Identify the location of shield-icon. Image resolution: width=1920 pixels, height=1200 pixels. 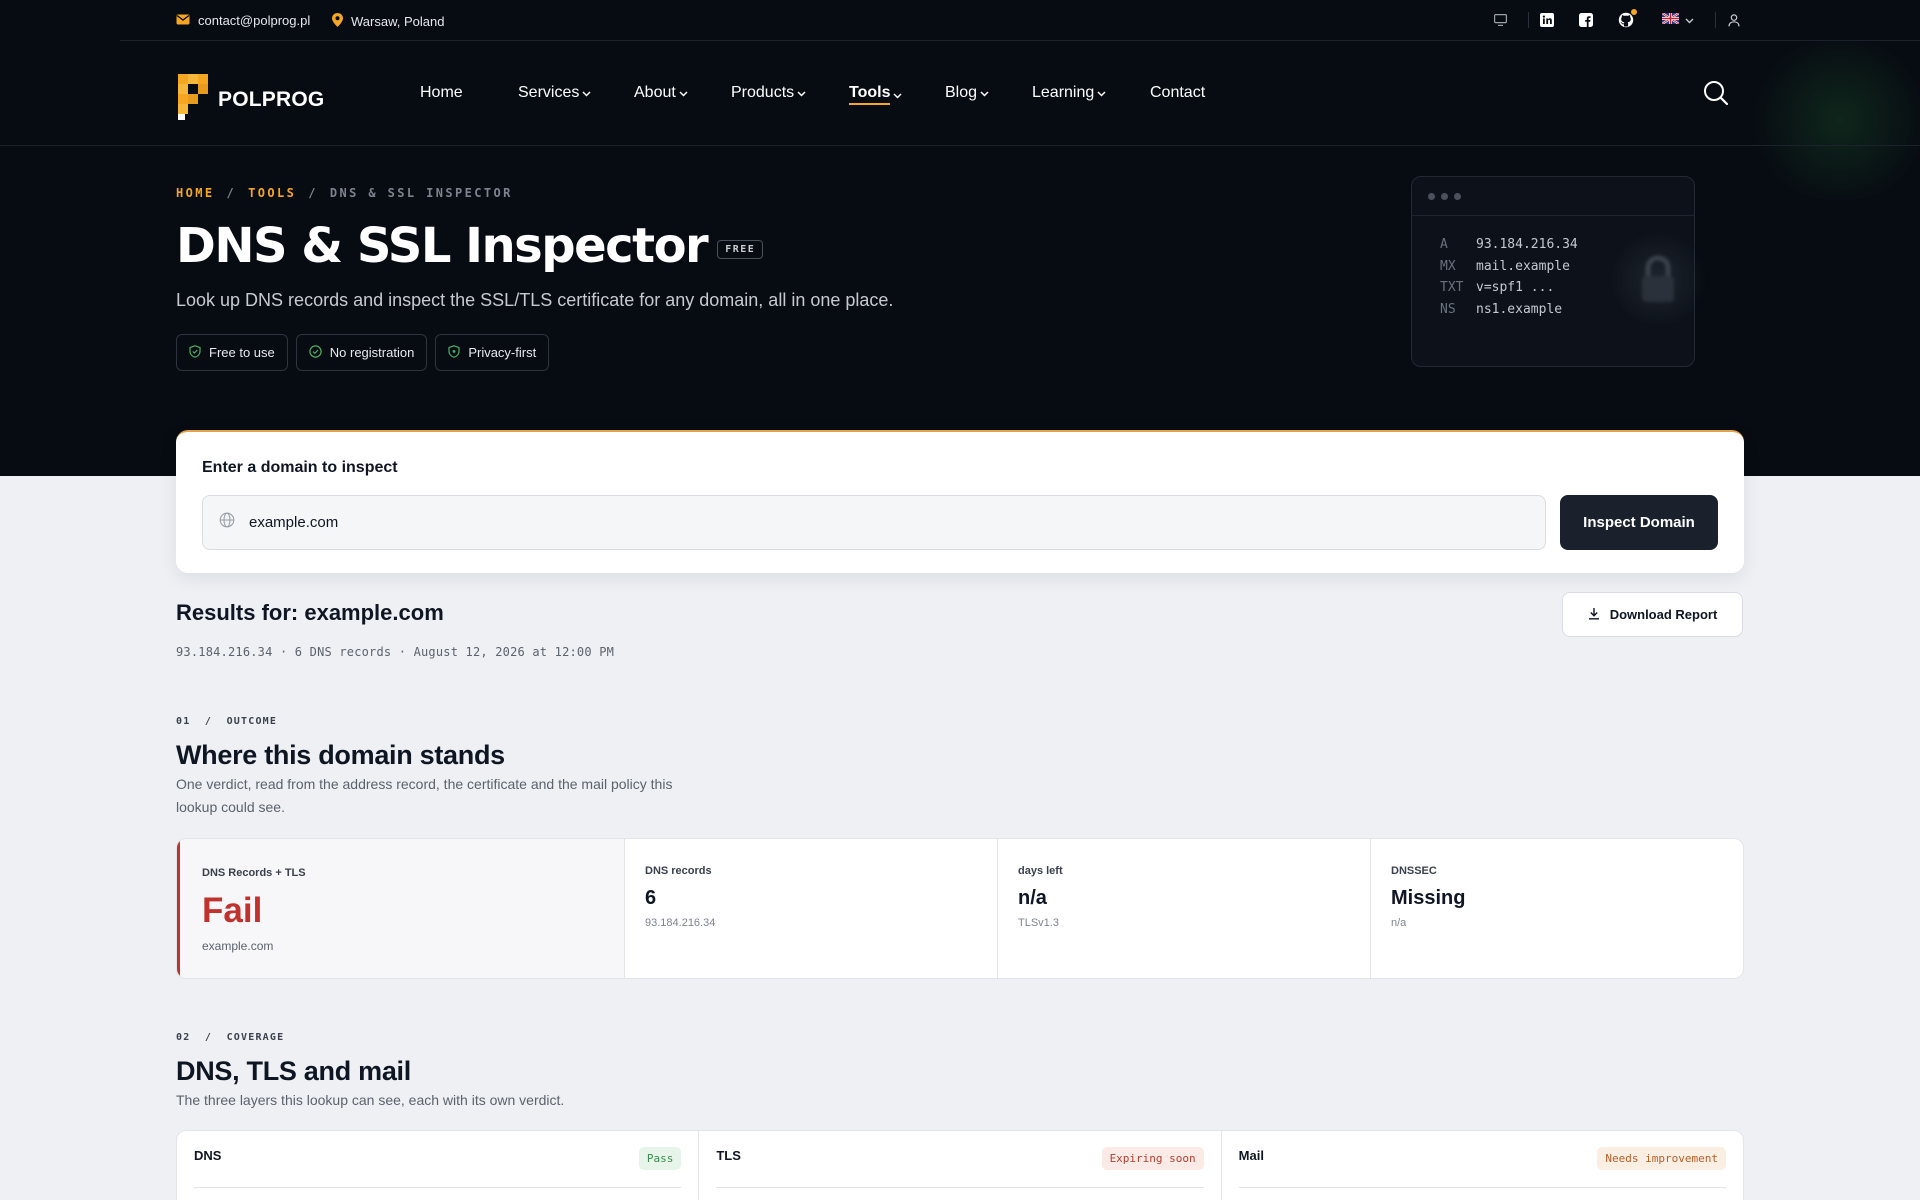
(454, 352).